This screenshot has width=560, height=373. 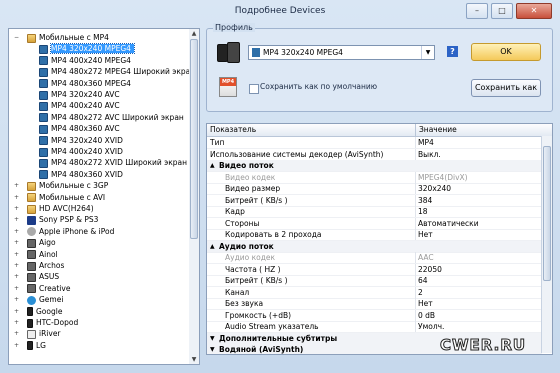 I want to click on expand-toggle-icon: −, so click(x=16, y=37).